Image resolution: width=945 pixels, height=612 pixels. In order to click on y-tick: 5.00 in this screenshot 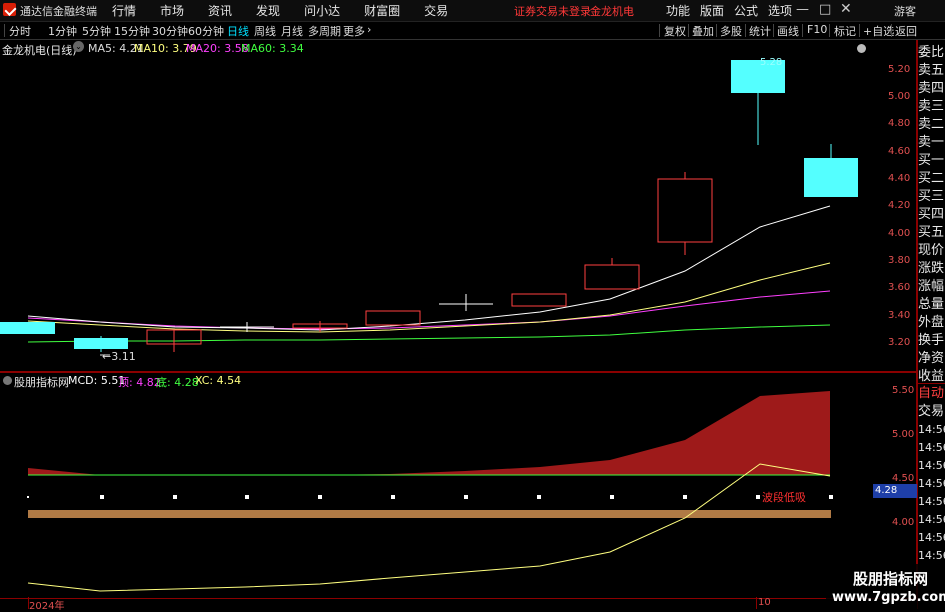, I will do `click(899, 96)`.